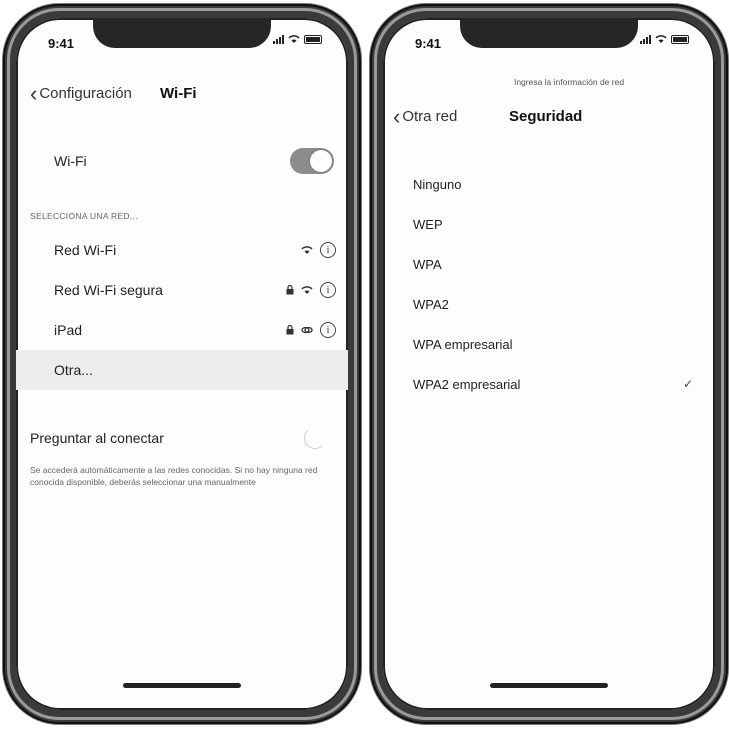 The width and height of the screenshot is (729, 729). Describe the element at coordinates (85, 93) in the screenshot. I see `back-label: Configuración` at that location.